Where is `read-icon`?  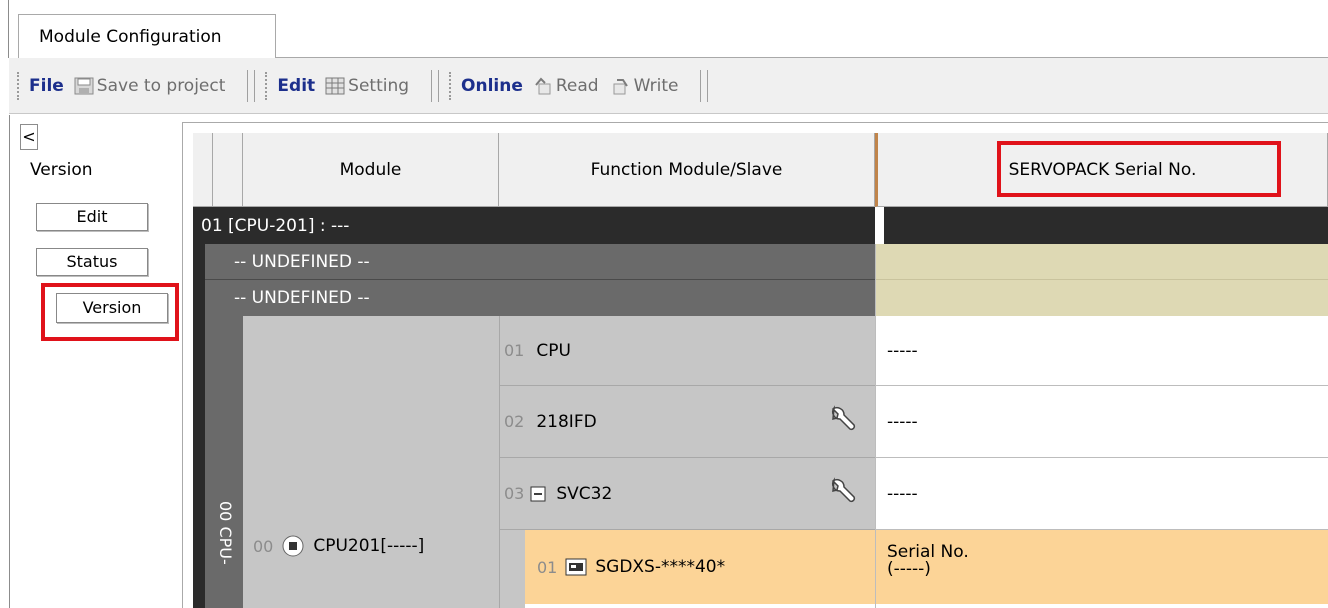
read-icon is located at coordinates (543, 85).